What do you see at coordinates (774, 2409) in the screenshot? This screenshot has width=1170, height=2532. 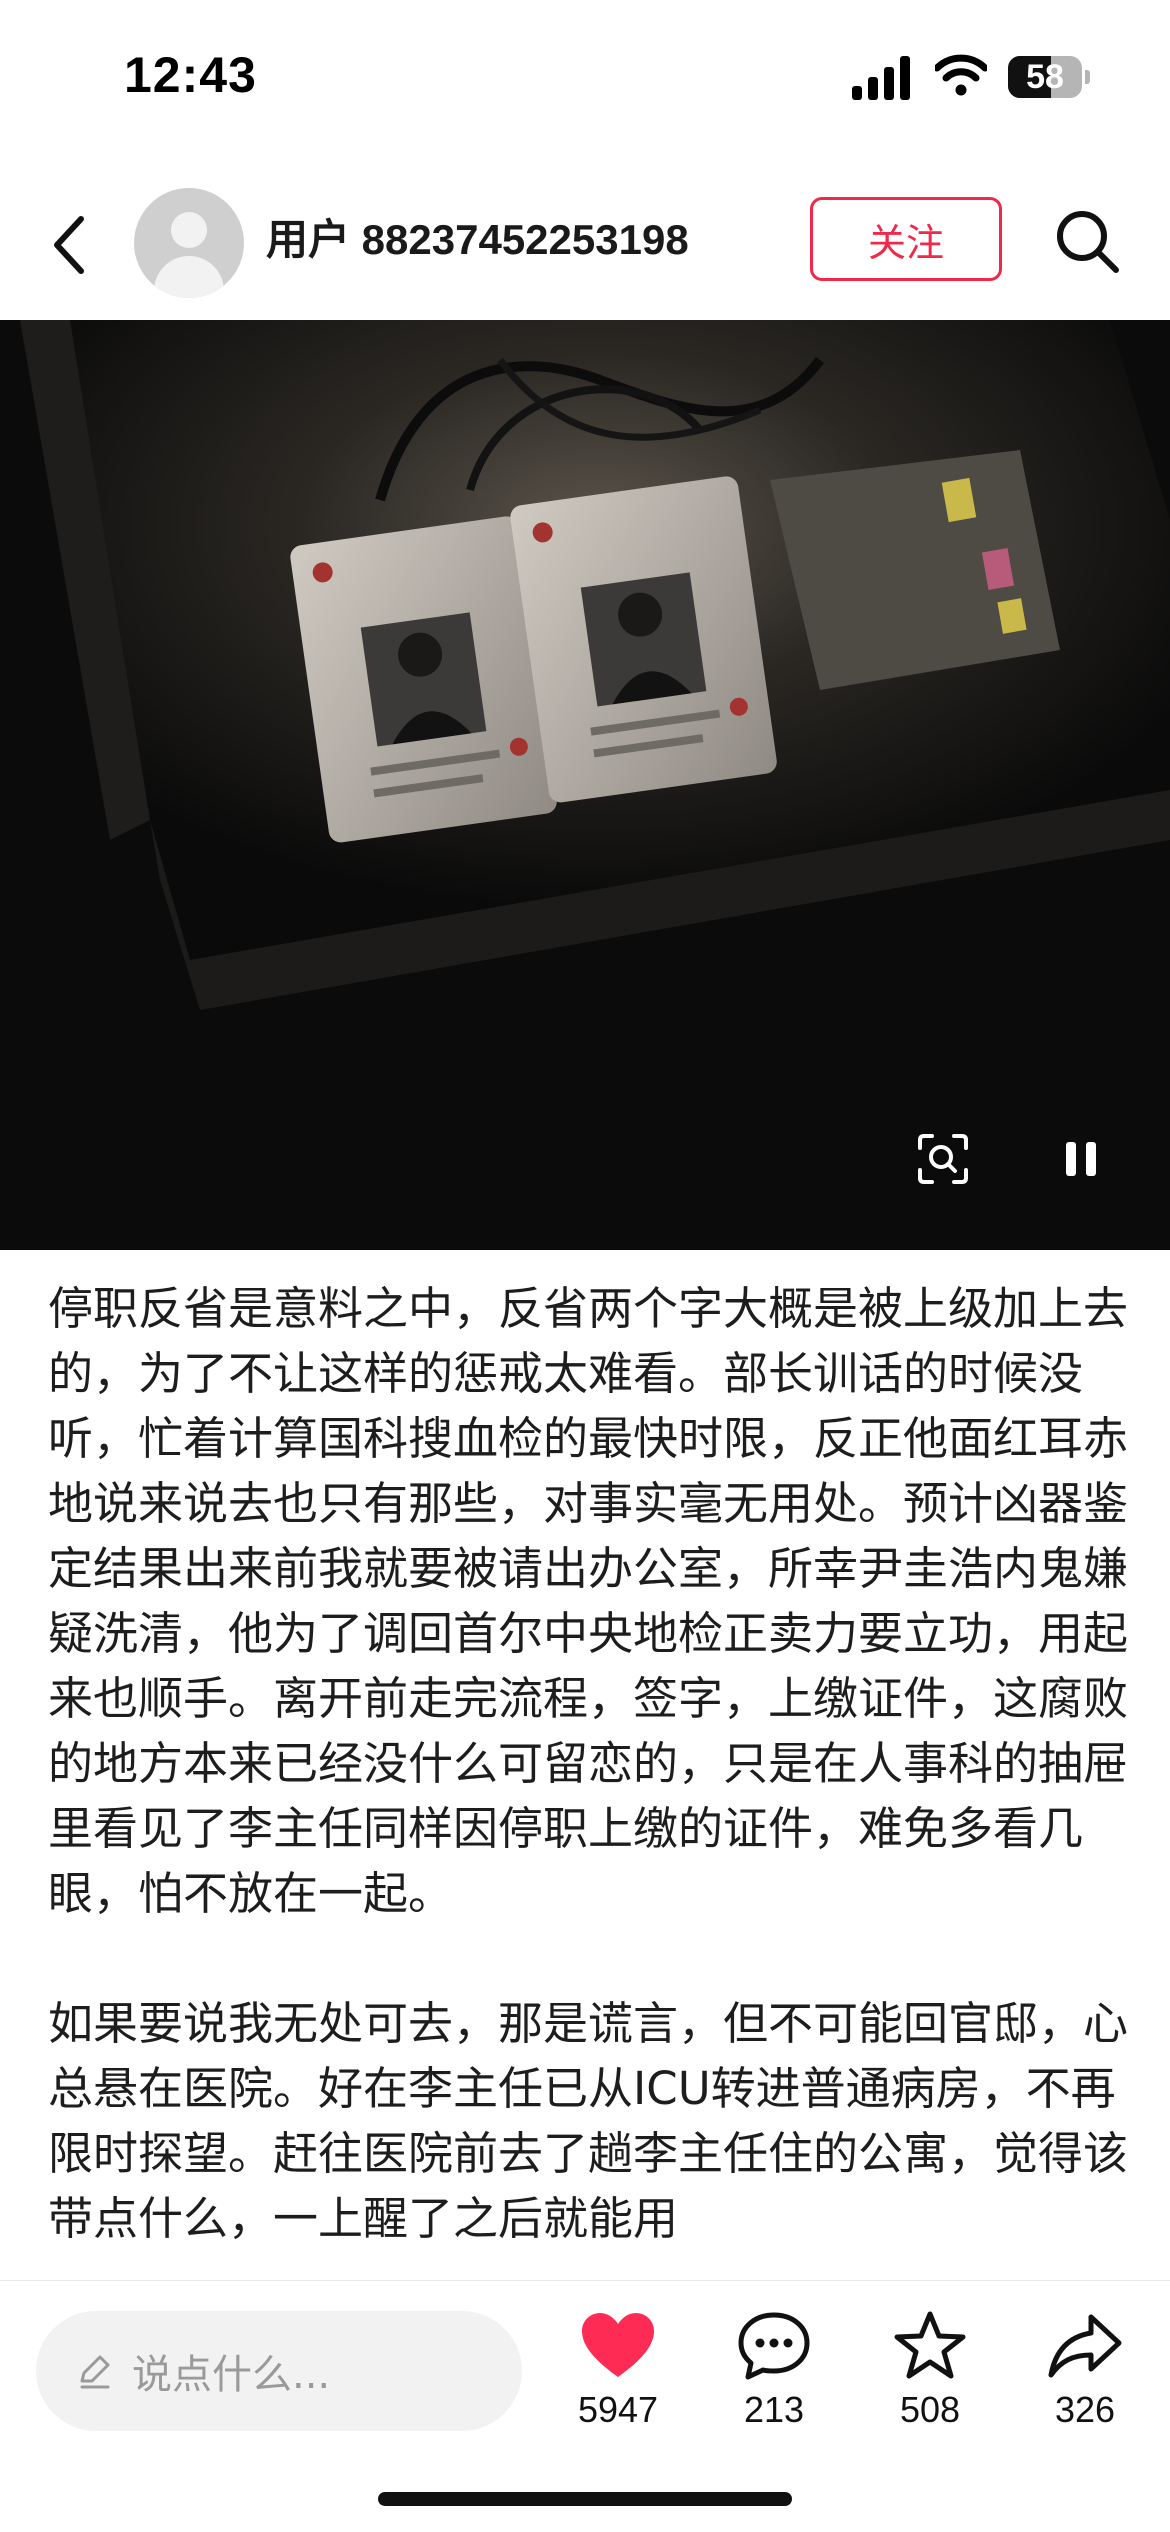 I see `comment-count: 213` at bounding box center [774, 2409].